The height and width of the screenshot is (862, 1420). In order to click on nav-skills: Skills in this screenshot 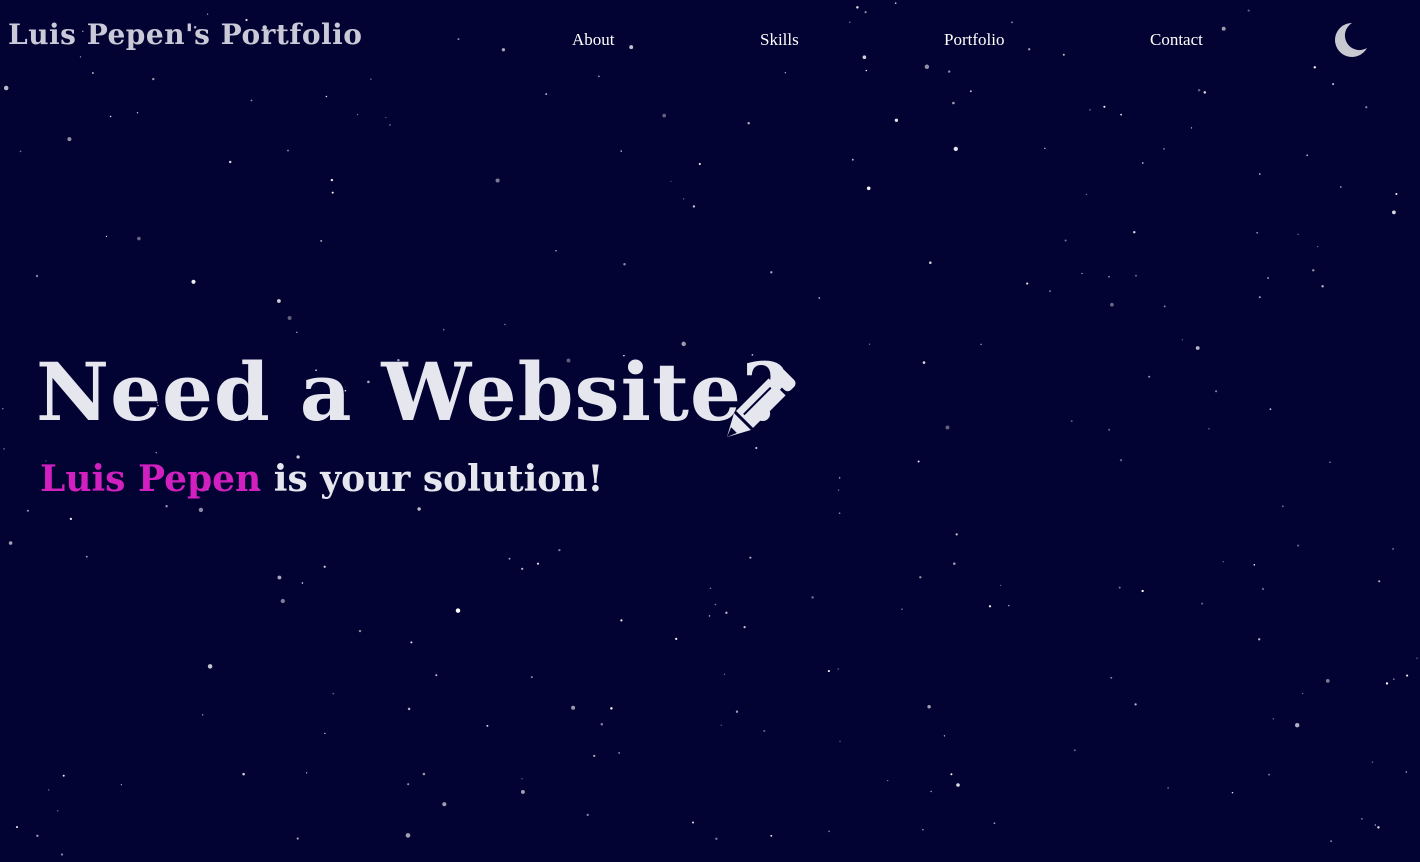, I will do `click(779, 40)`.